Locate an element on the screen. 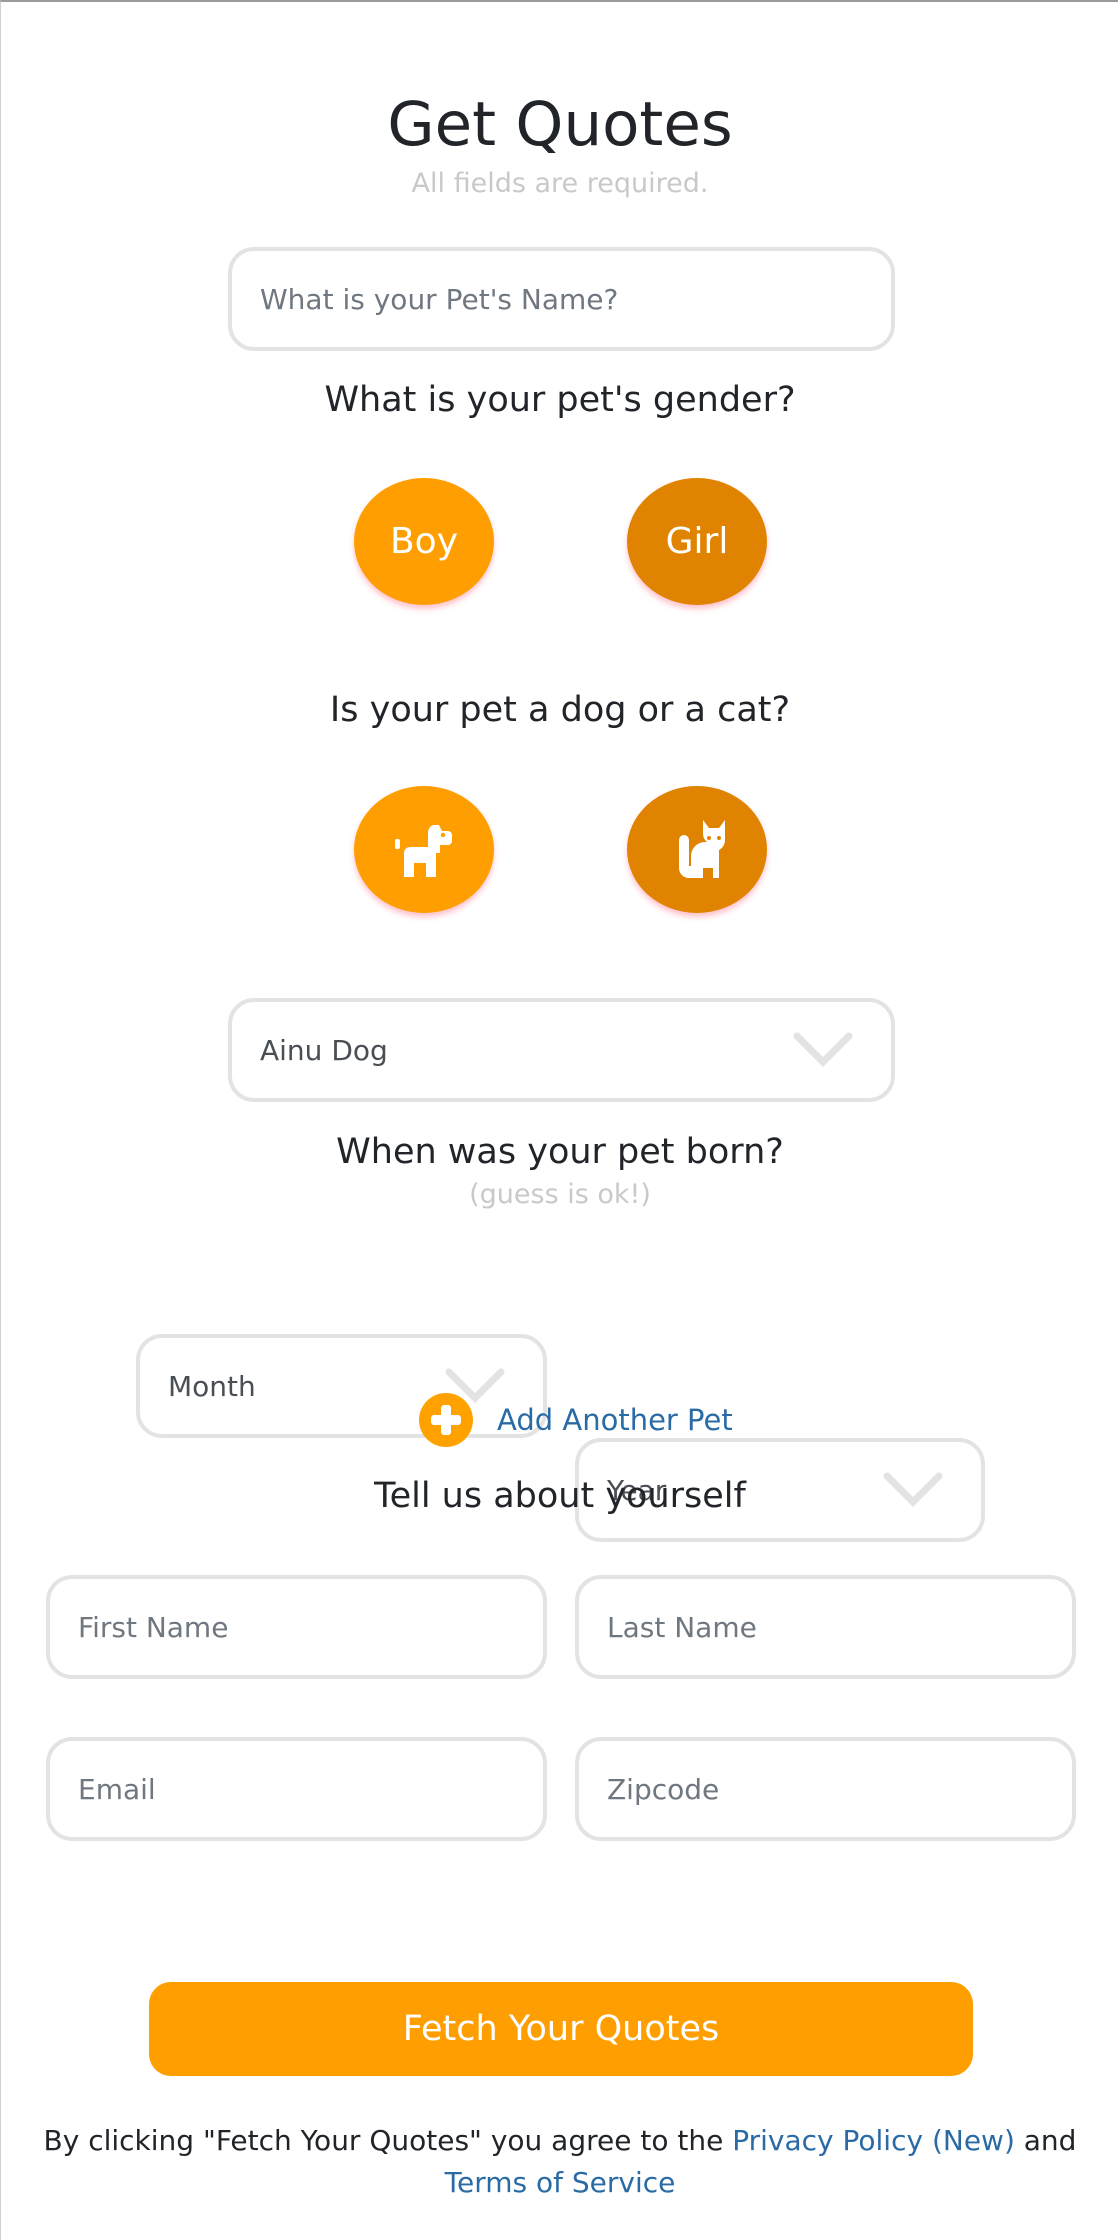  zipcode-input is located at coordinates (839, 1789).